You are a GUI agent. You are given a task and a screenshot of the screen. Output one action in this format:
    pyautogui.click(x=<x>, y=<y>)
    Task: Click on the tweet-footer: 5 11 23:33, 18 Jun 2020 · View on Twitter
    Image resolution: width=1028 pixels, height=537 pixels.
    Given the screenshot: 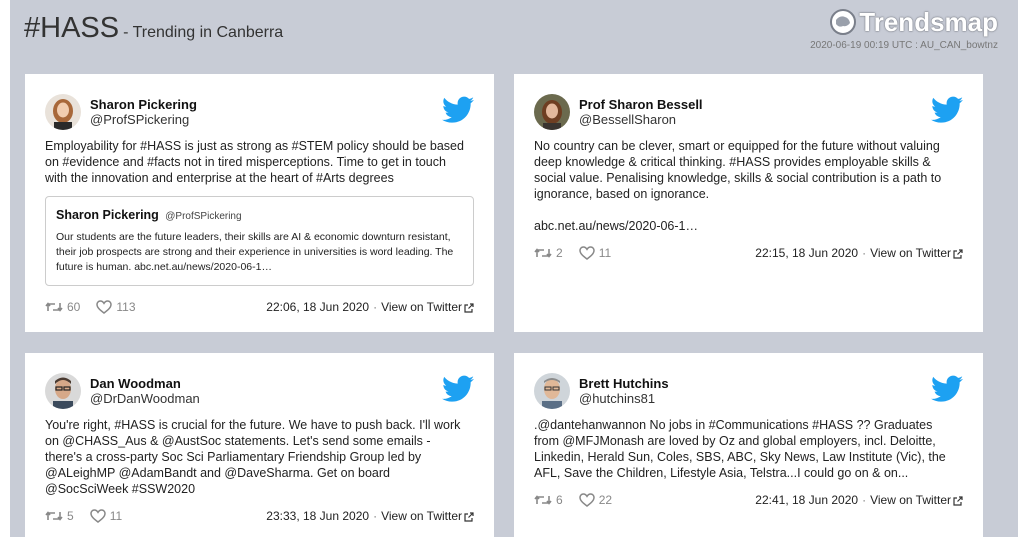 What is the action you would take?
    pyautogui.click(x=259, y=516)
    